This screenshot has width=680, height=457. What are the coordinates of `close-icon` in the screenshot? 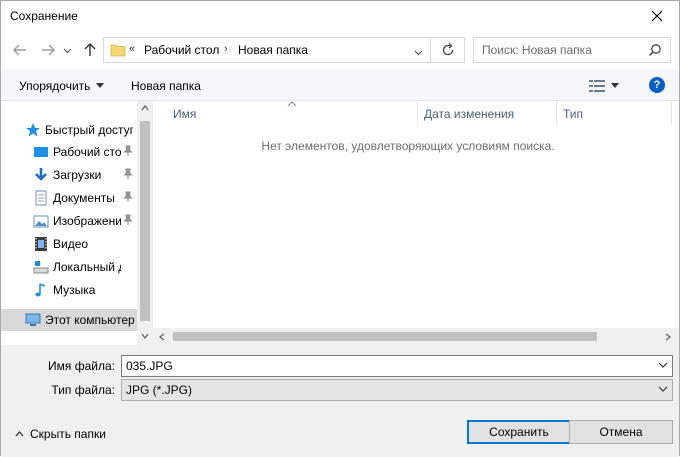 It's located at (657, 16).